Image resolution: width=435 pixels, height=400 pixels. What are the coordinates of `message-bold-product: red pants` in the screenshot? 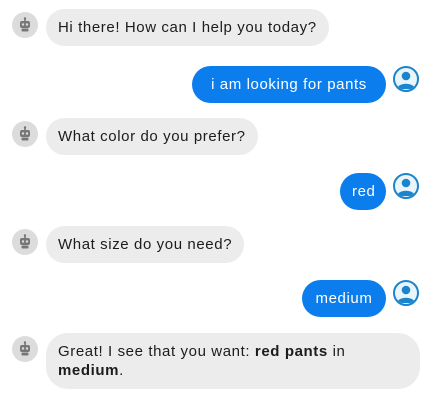 It's located at (291, 351).